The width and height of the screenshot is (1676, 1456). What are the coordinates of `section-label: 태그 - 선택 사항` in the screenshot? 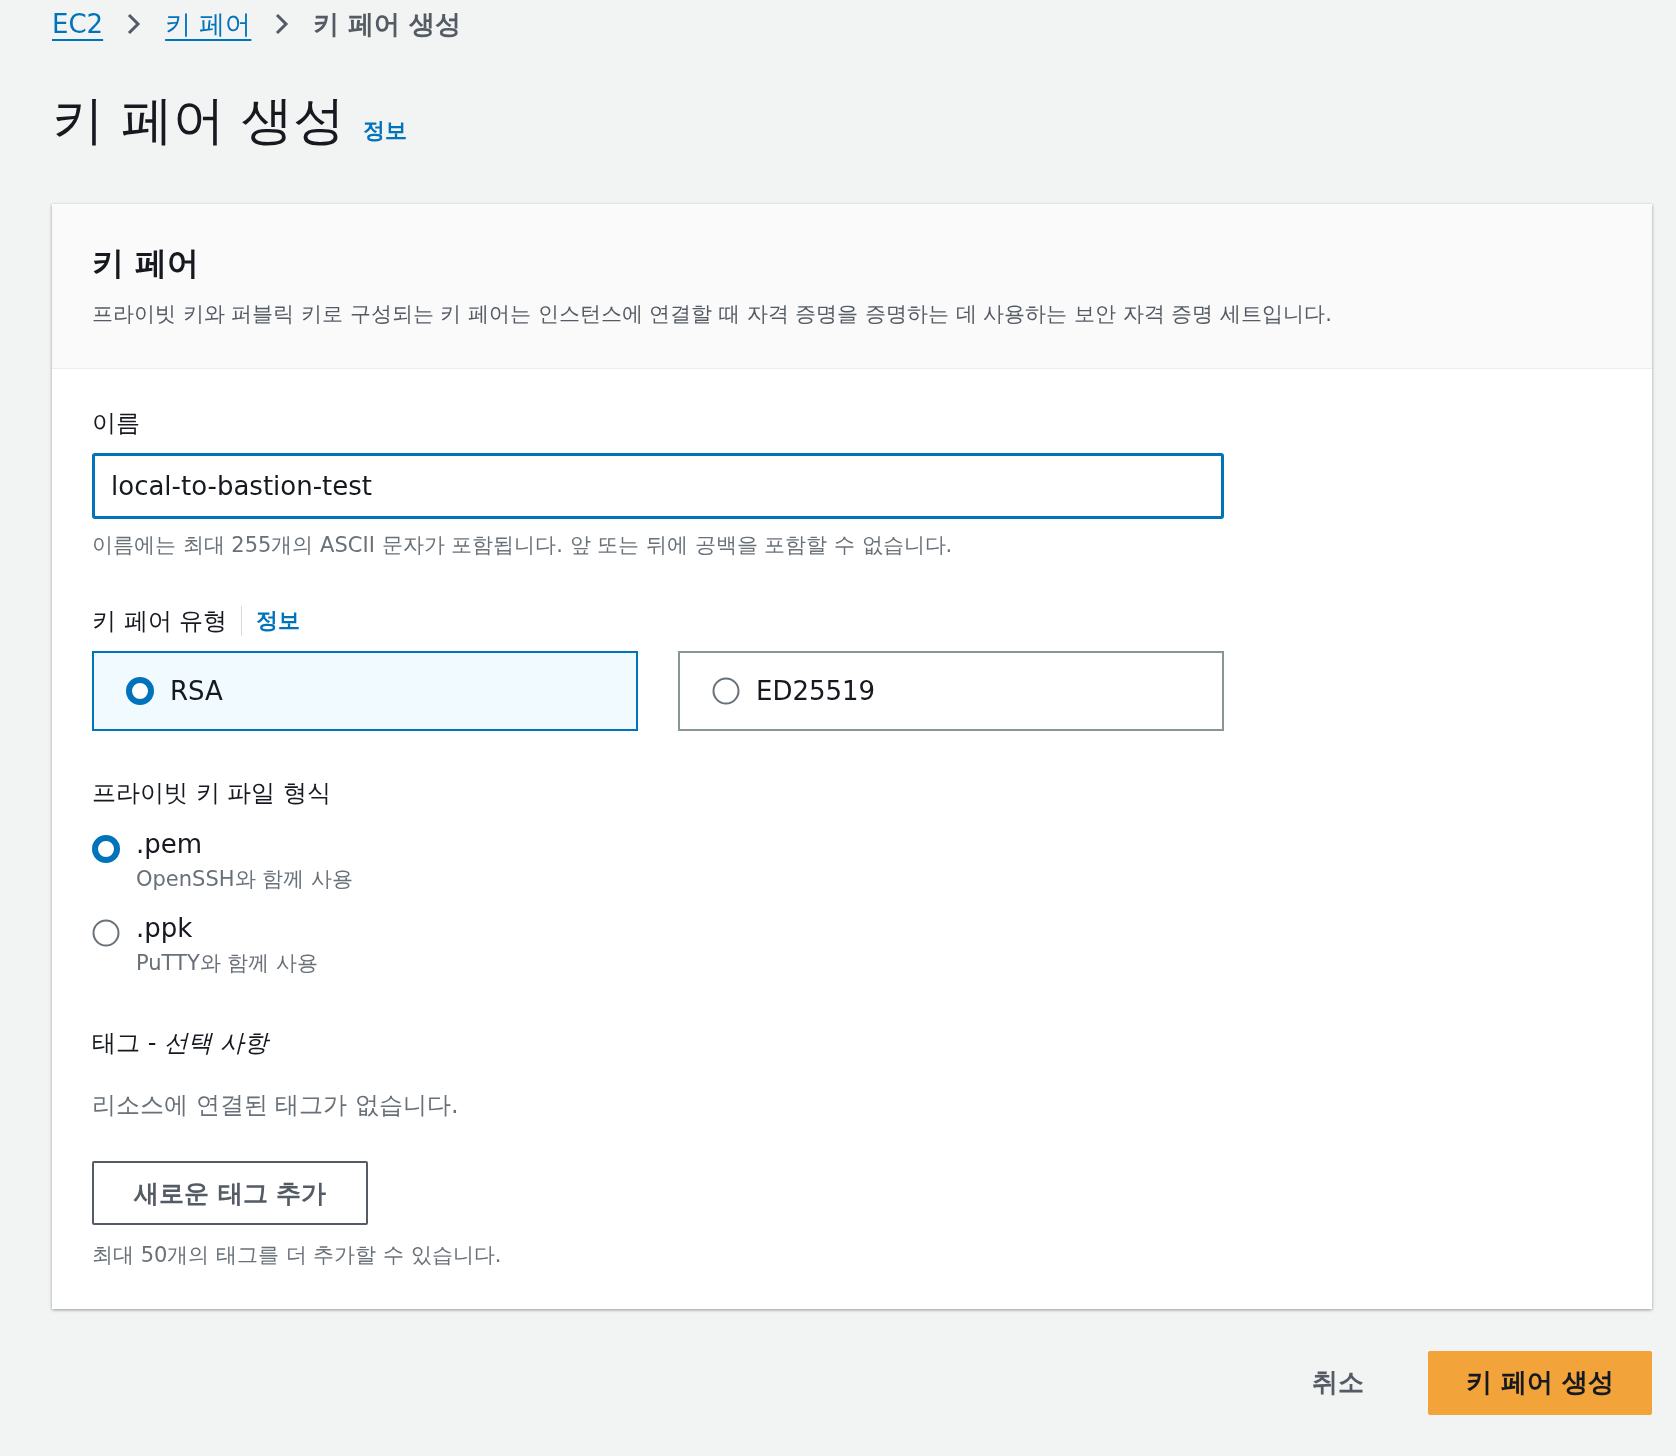 It's located at (181, 1043).